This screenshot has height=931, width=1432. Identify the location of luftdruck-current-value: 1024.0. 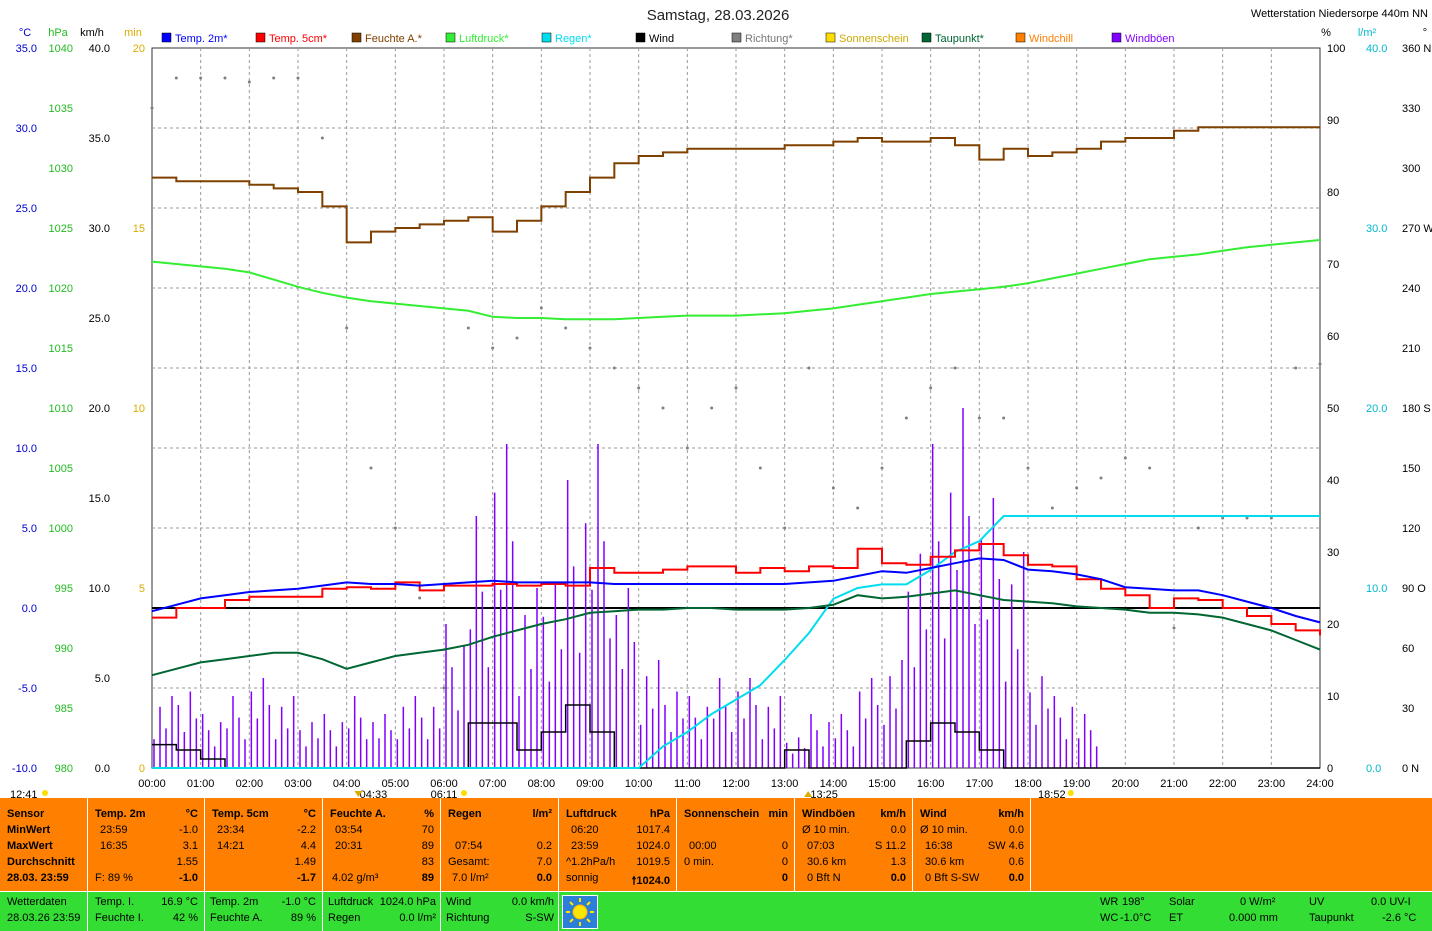
(653, 881).